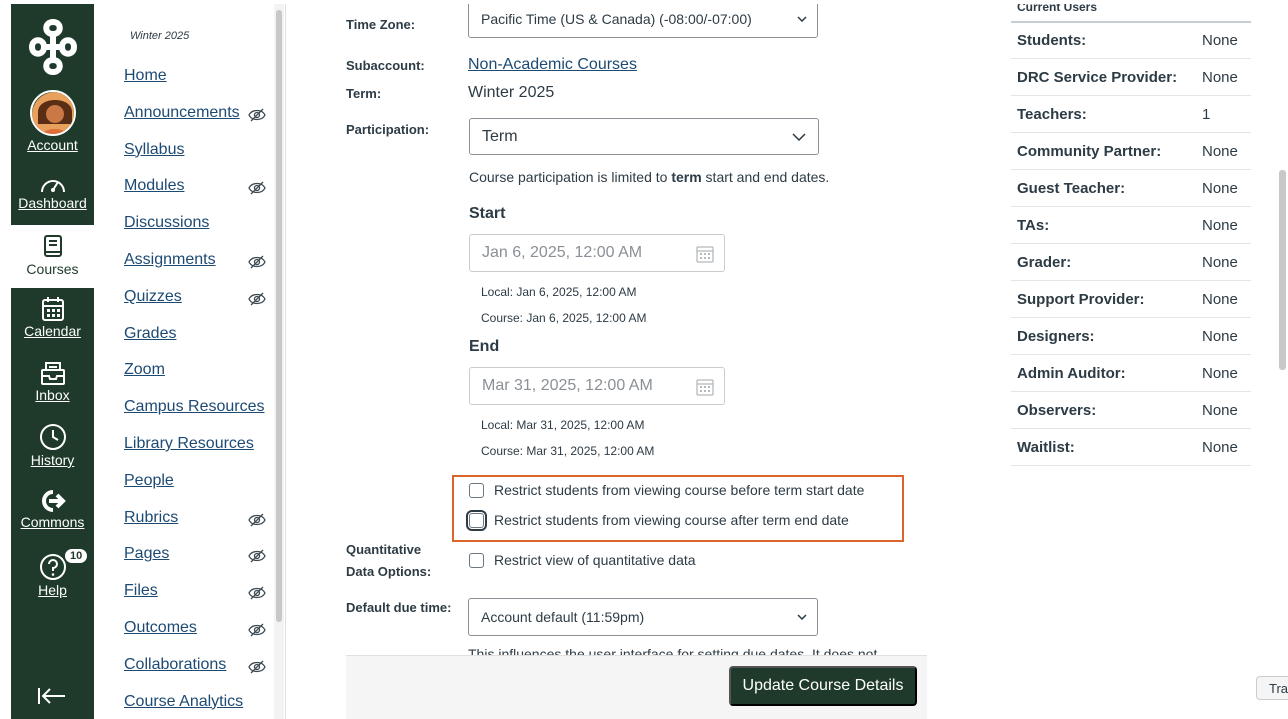  What do you see at coordinates (1131, 262) in the screenshot?
I see `table-row: Grader: None` at bounding box center [1131, 262].